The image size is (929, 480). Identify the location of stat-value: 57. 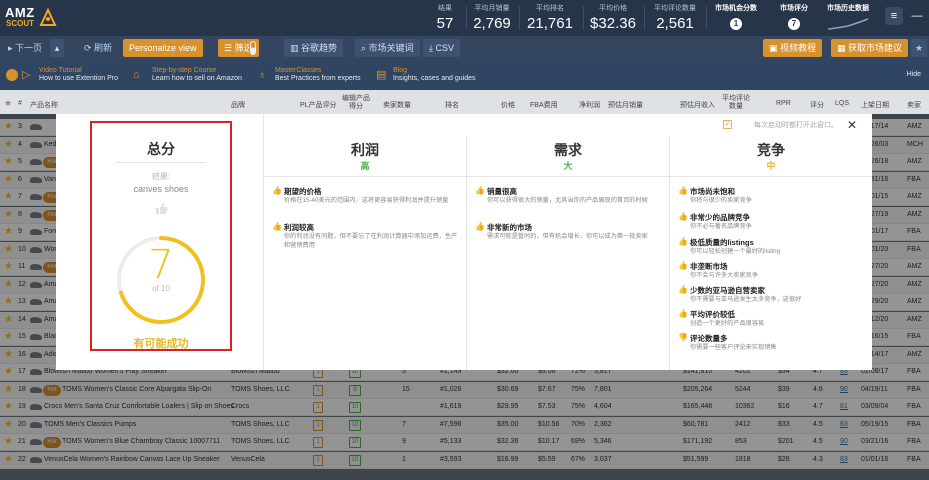
(445, 23).